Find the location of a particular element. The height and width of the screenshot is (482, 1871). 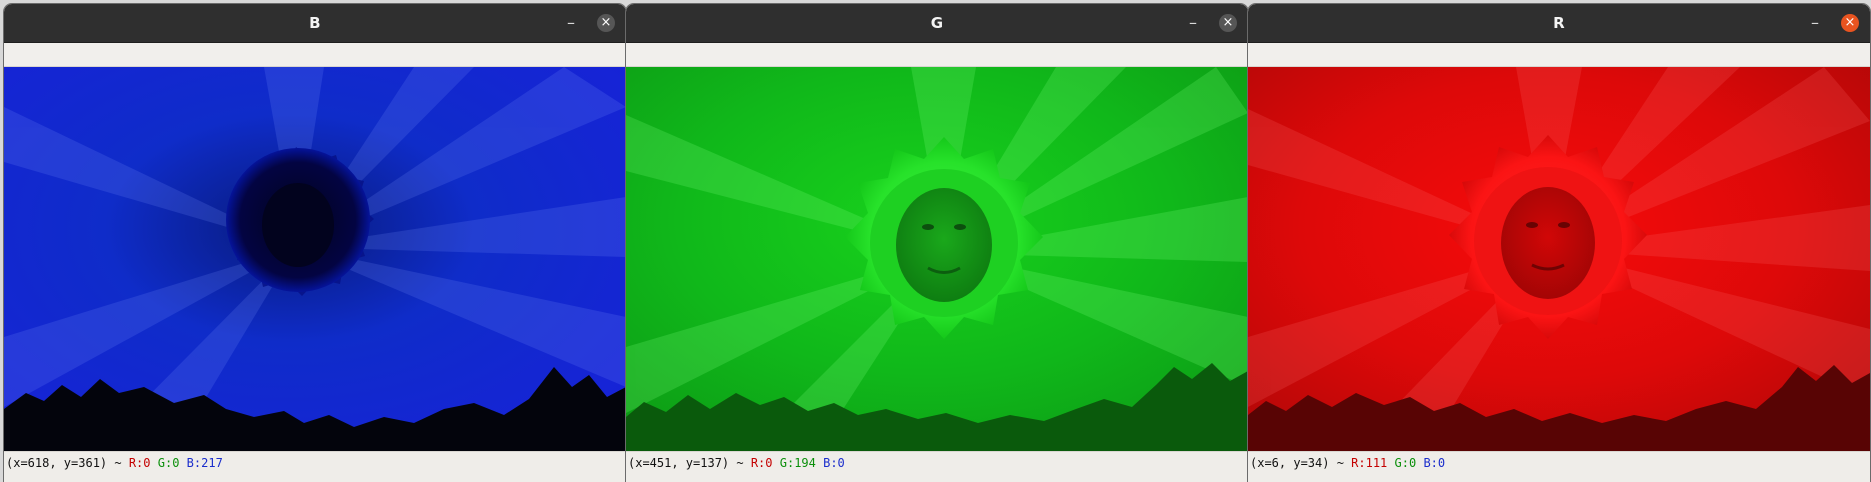

status-coords: (x=451, y=137) ~ is located at coordinates (686, 463).